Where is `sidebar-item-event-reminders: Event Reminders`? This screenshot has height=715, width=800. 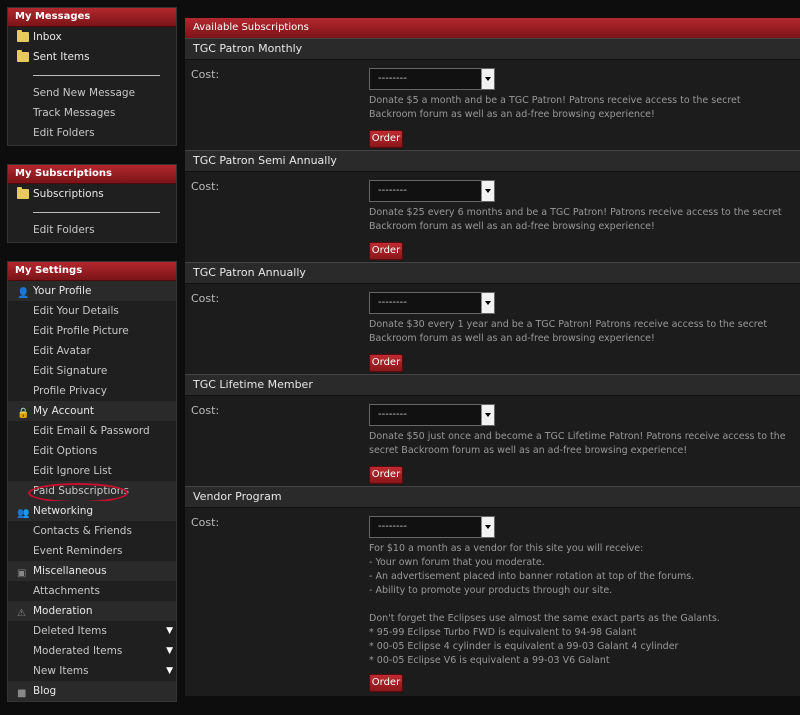 sidebar-item-event-reminders: Event Reminders is located at coordinates (92, 551).